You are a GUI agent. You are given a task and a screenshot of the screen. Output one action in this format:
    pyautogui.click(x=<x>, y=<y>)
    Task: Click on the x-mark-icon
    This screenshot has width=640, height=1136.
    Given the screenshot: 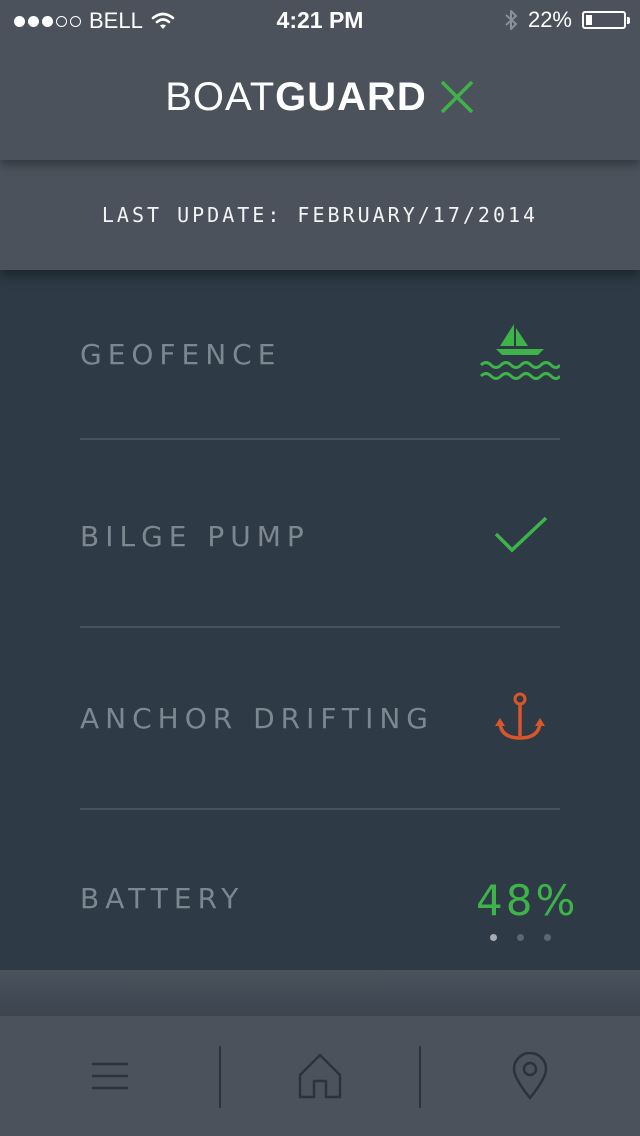 What is the action you would take?
    pyautogui.click(x=457, y=97)
    